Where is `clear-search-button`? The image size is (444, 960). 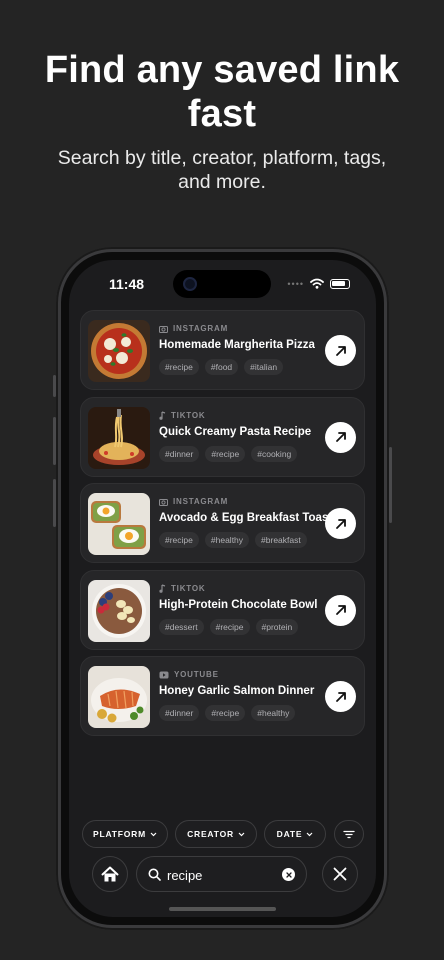
clear-search-button is located at coordinates (288, 874).